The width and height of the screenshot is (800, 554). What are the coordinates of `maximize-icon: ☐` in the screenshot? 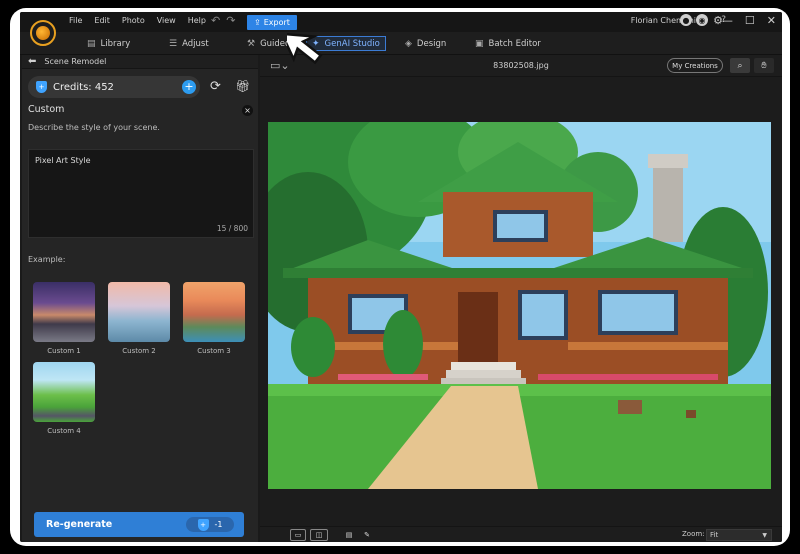 It's located at (750, 20).